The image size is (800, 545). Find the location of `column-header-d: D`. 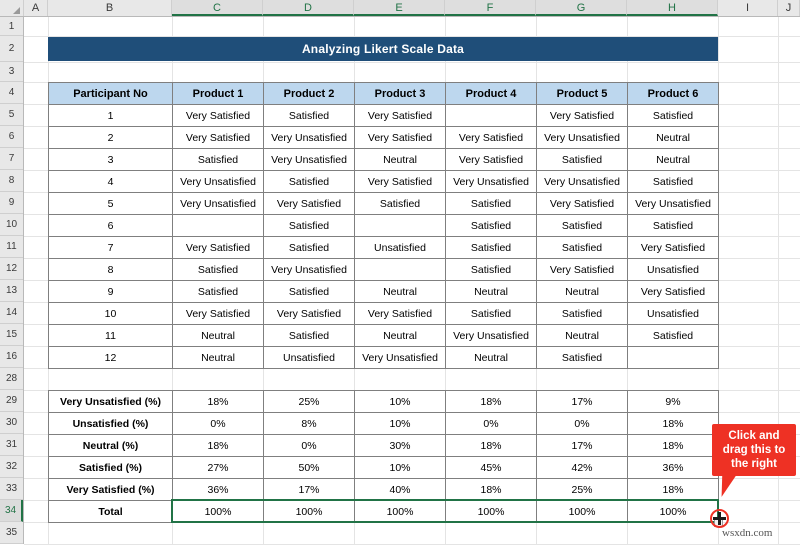

column-header-d: D is located at coordinates (308, 8).